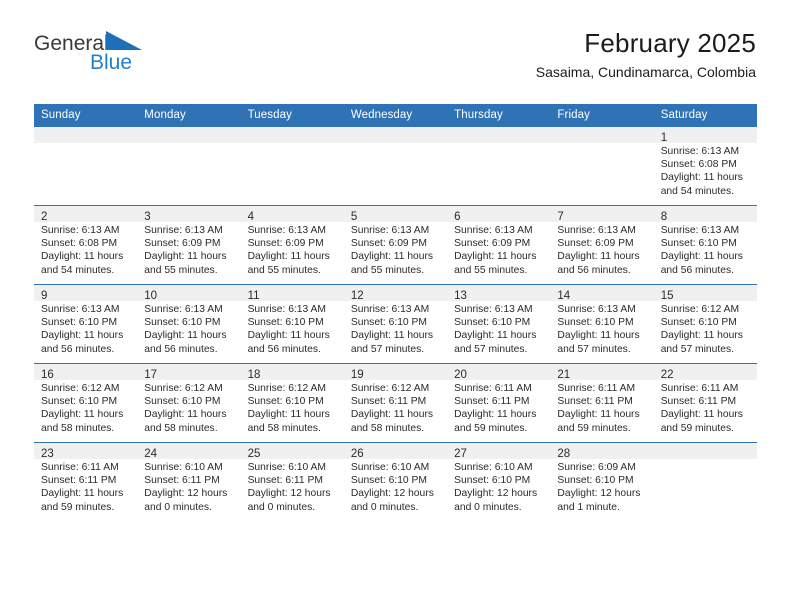 This screenshot has width=792, height=612. I want to click on day-number-band: 21, so click(602, 372).